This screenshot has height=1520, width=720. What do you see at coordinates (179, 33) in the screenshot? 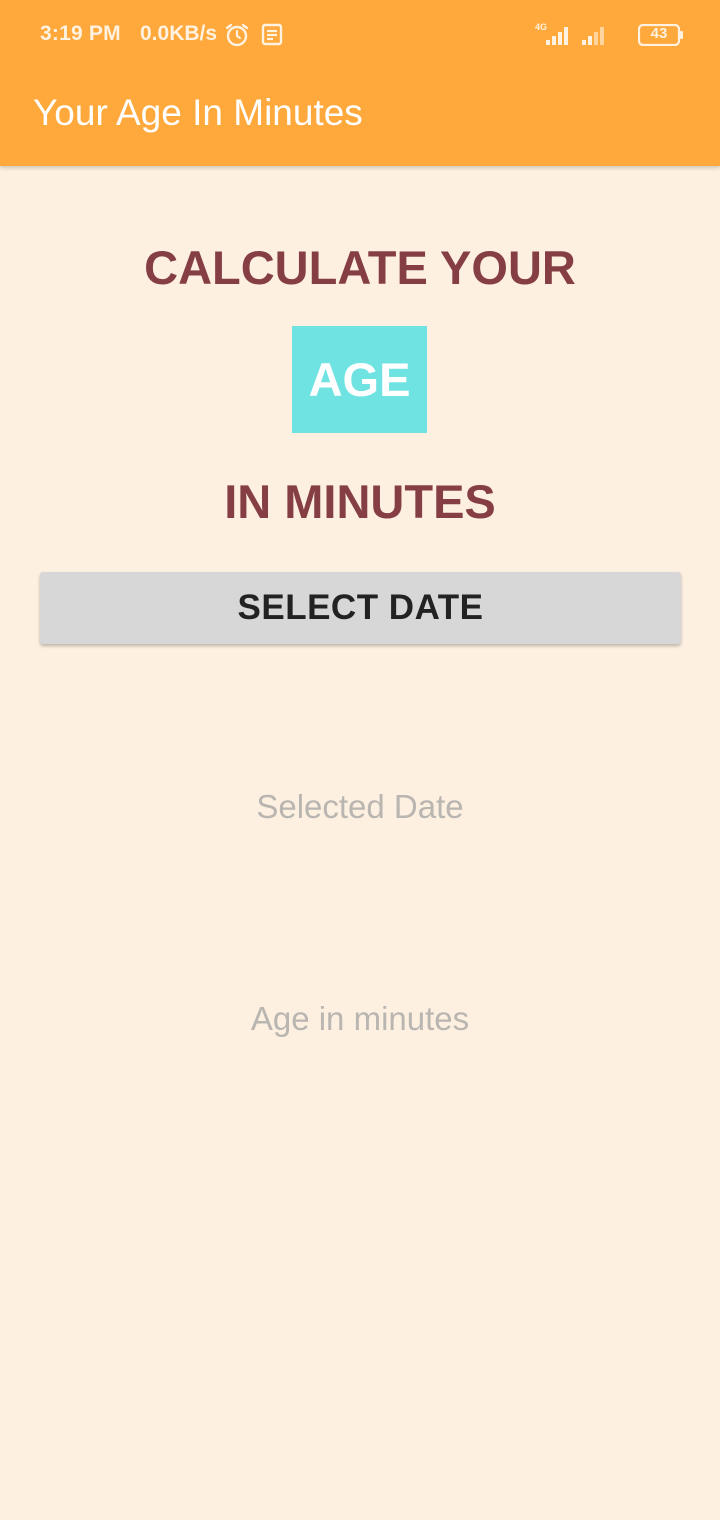
I see `status-net-speed: 0.0KB/s` at bounding box center [179, 33].